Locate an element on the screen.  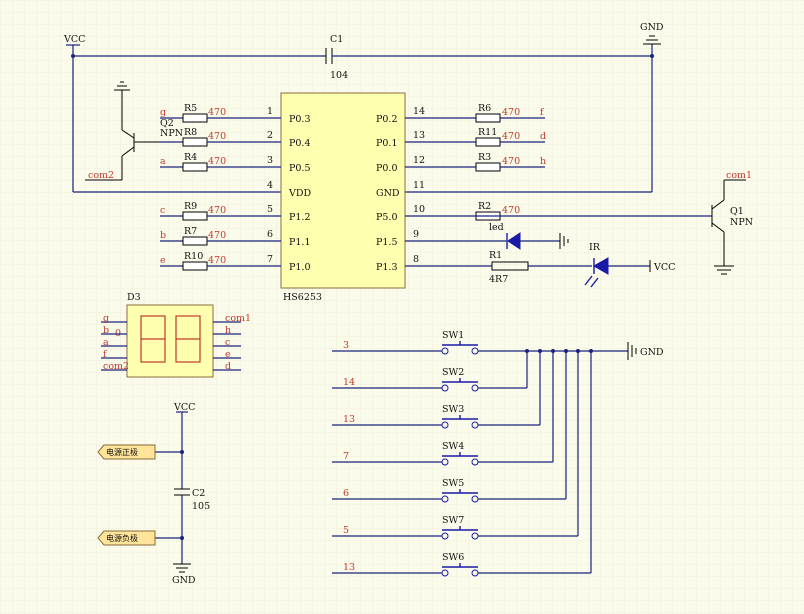
q1-type: NPN is located at coordinates (741, 222).